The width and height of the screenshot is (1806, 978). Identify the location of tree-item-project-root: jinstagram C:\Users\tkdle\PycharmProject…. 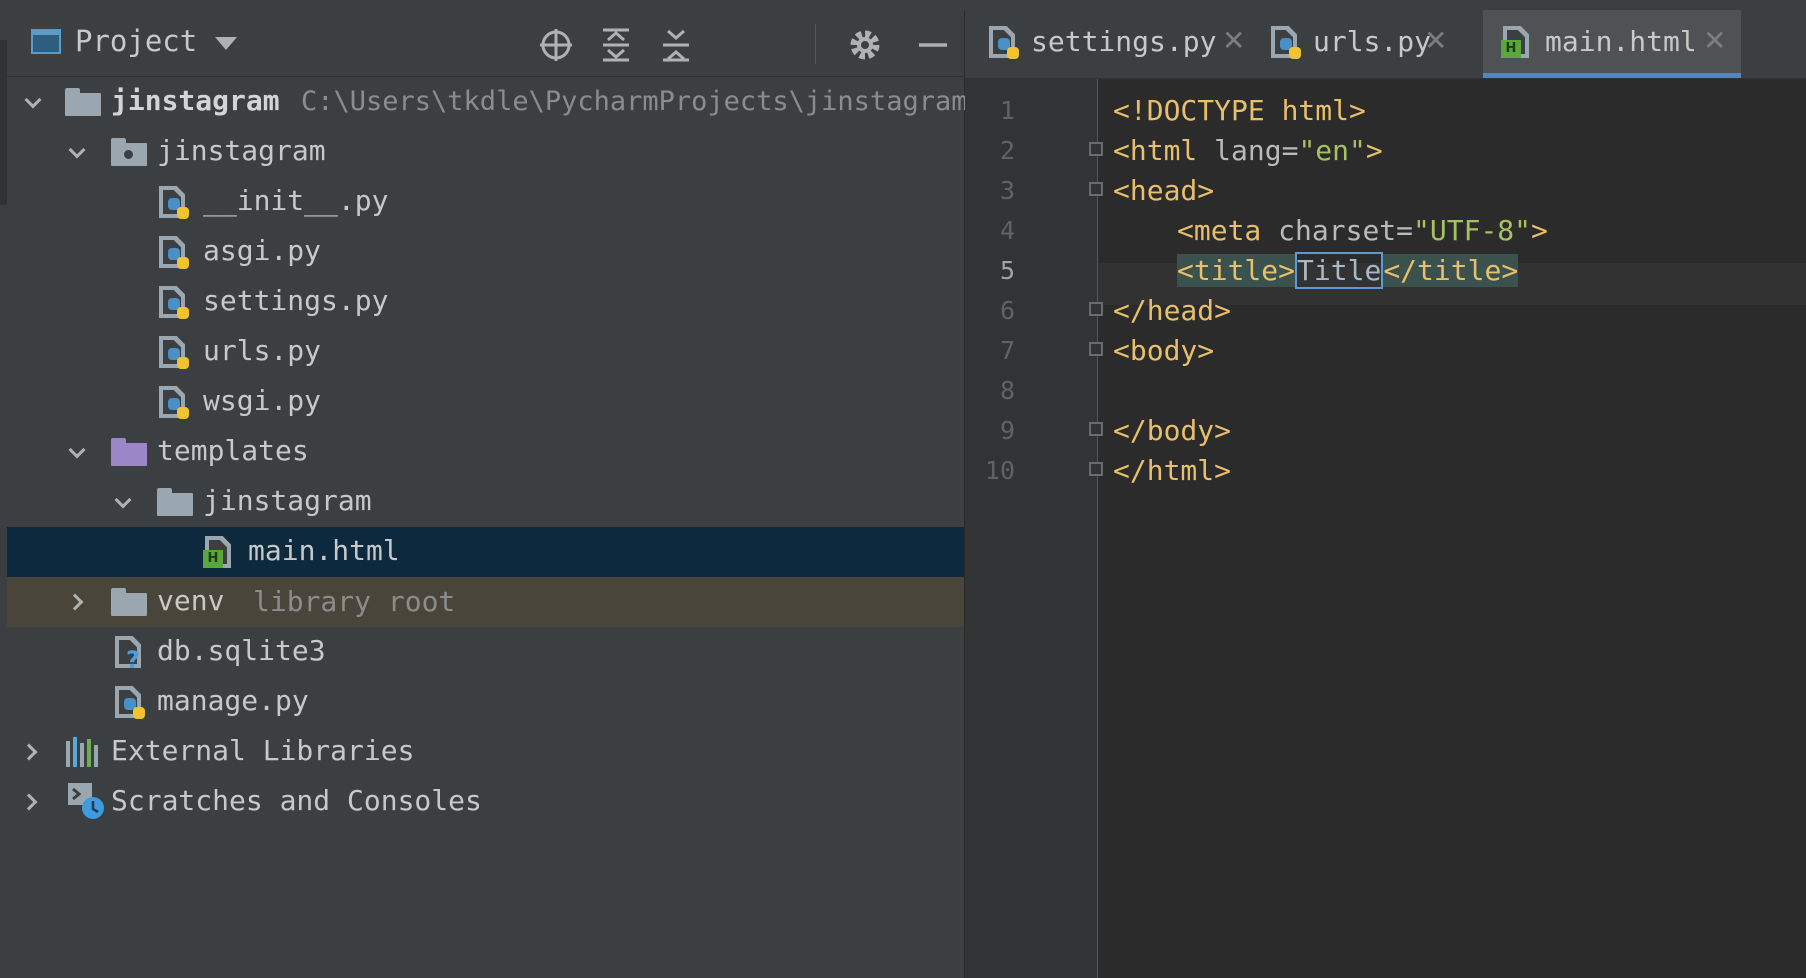
(487, 102).